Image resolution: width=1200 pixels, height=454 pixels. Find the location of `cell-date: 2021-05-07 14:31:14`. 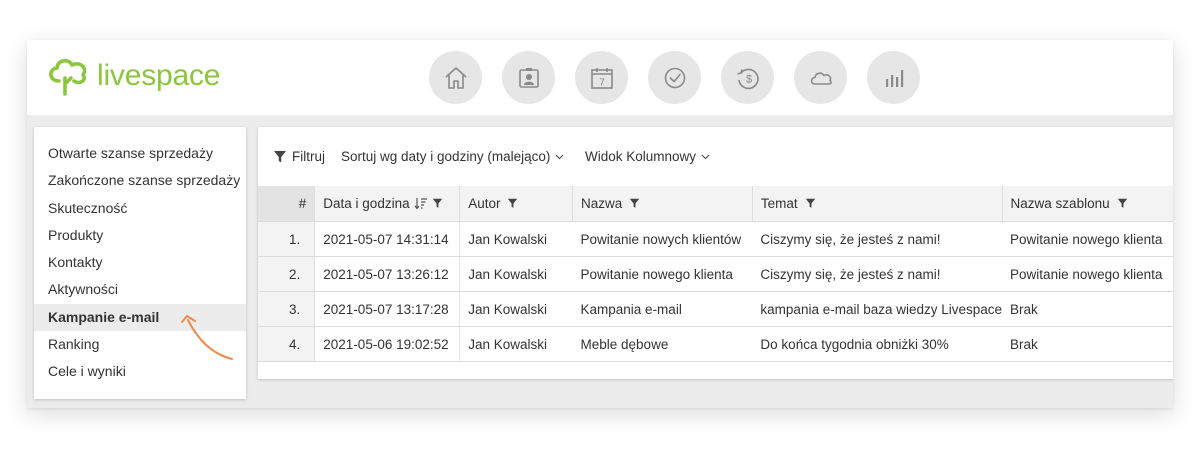

cell-date: 2021-05-07 14:31:14 is located at coordinates (387, 239).